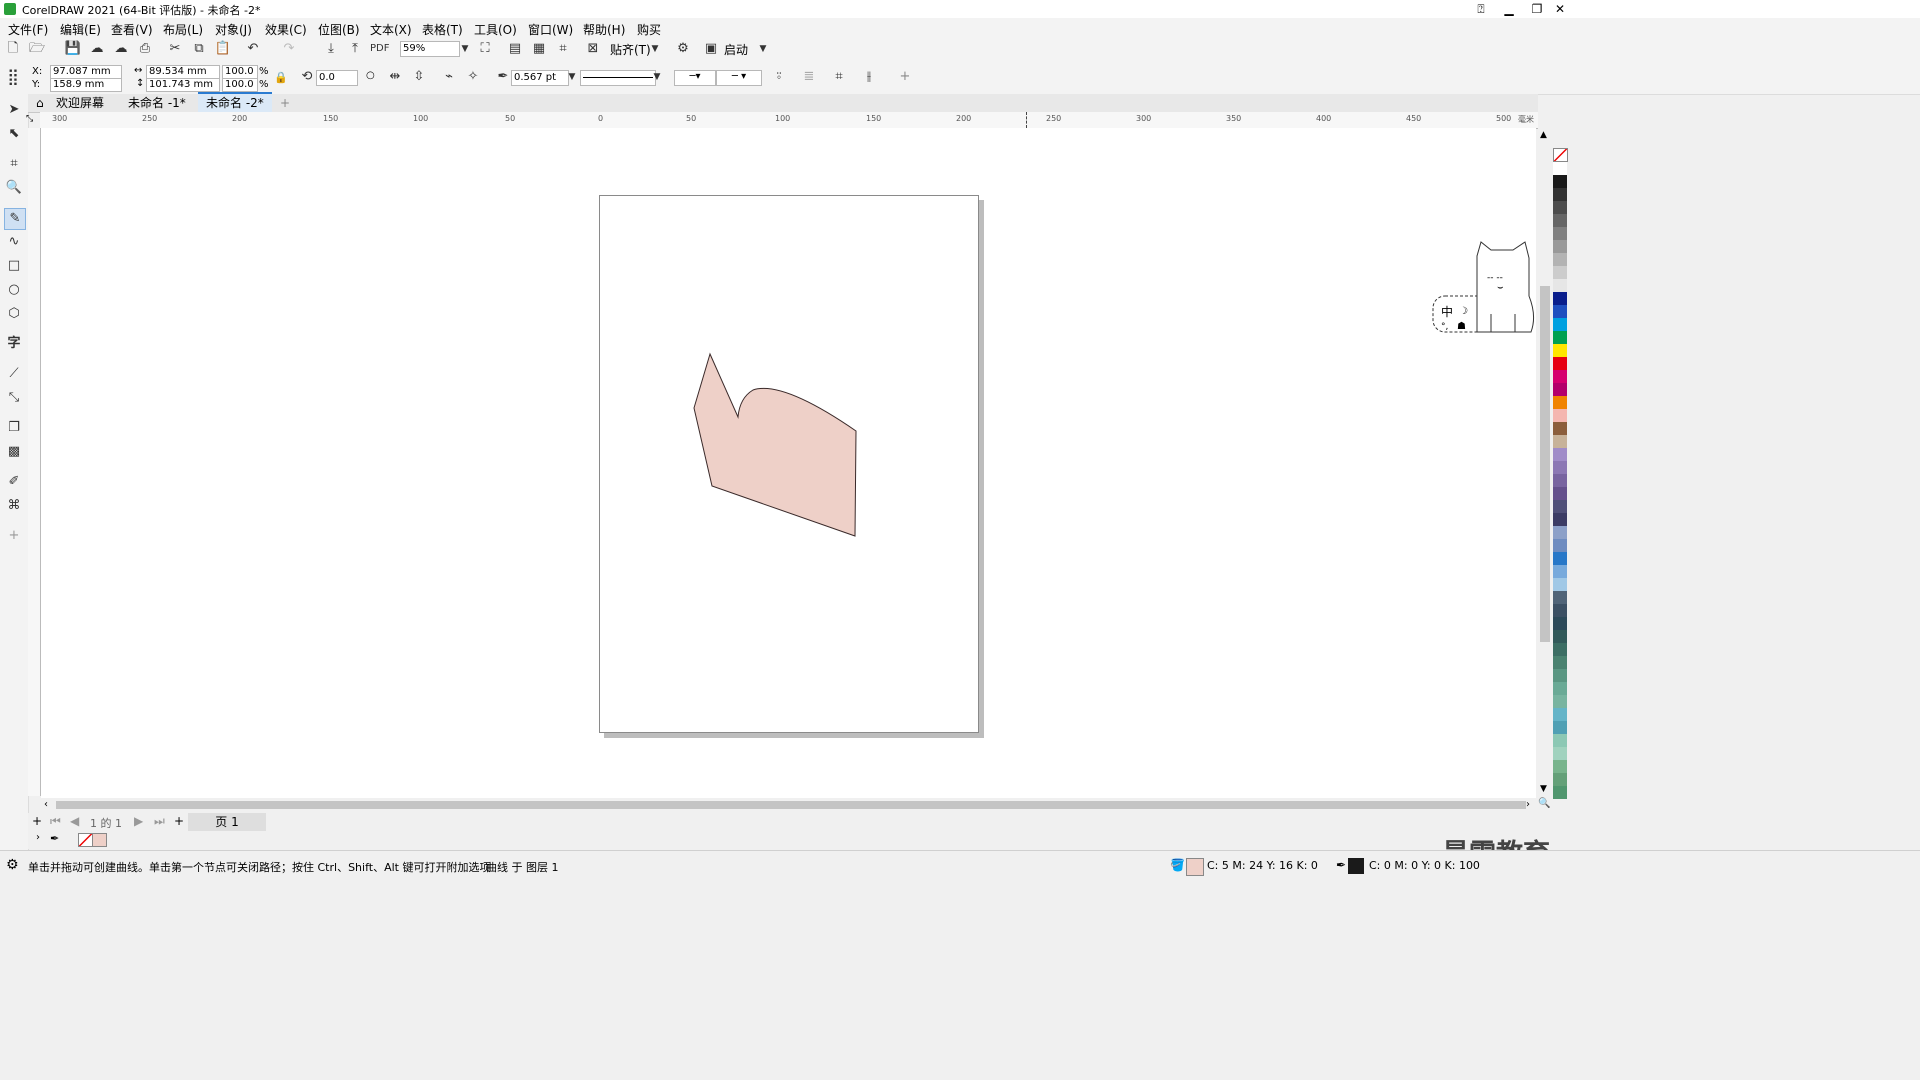 The width and height of the screenshot is (1920, 1080). Describe the element at coordinates (563, 49) in the screenshot. I see `show-guidelines-icon: ⌗` at that location.